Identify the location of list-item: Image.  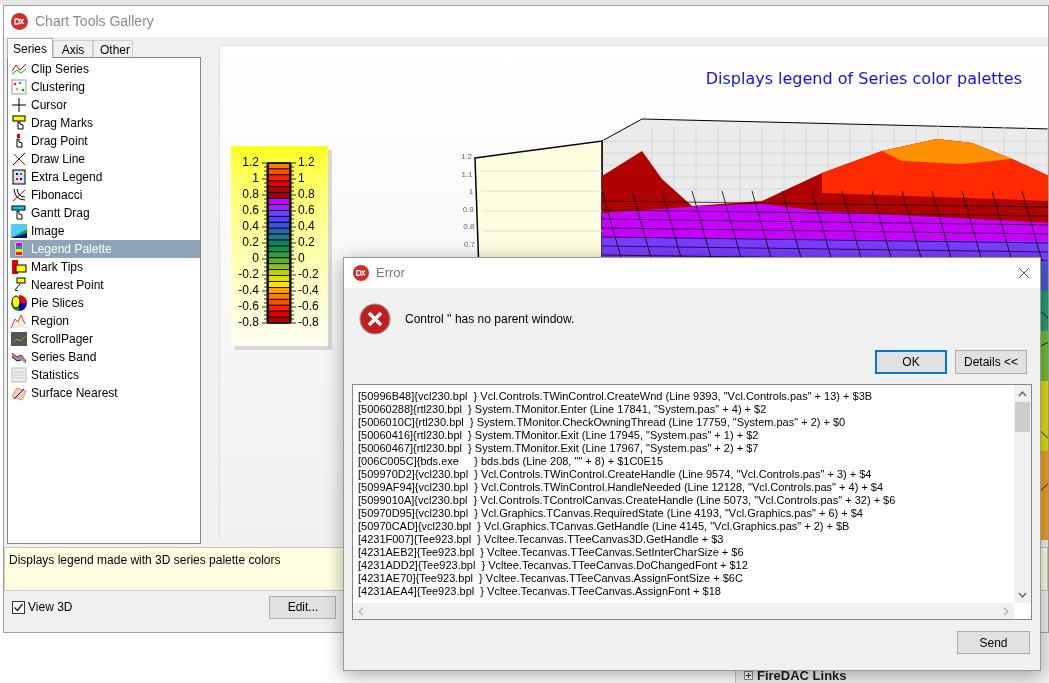
(105, 231).